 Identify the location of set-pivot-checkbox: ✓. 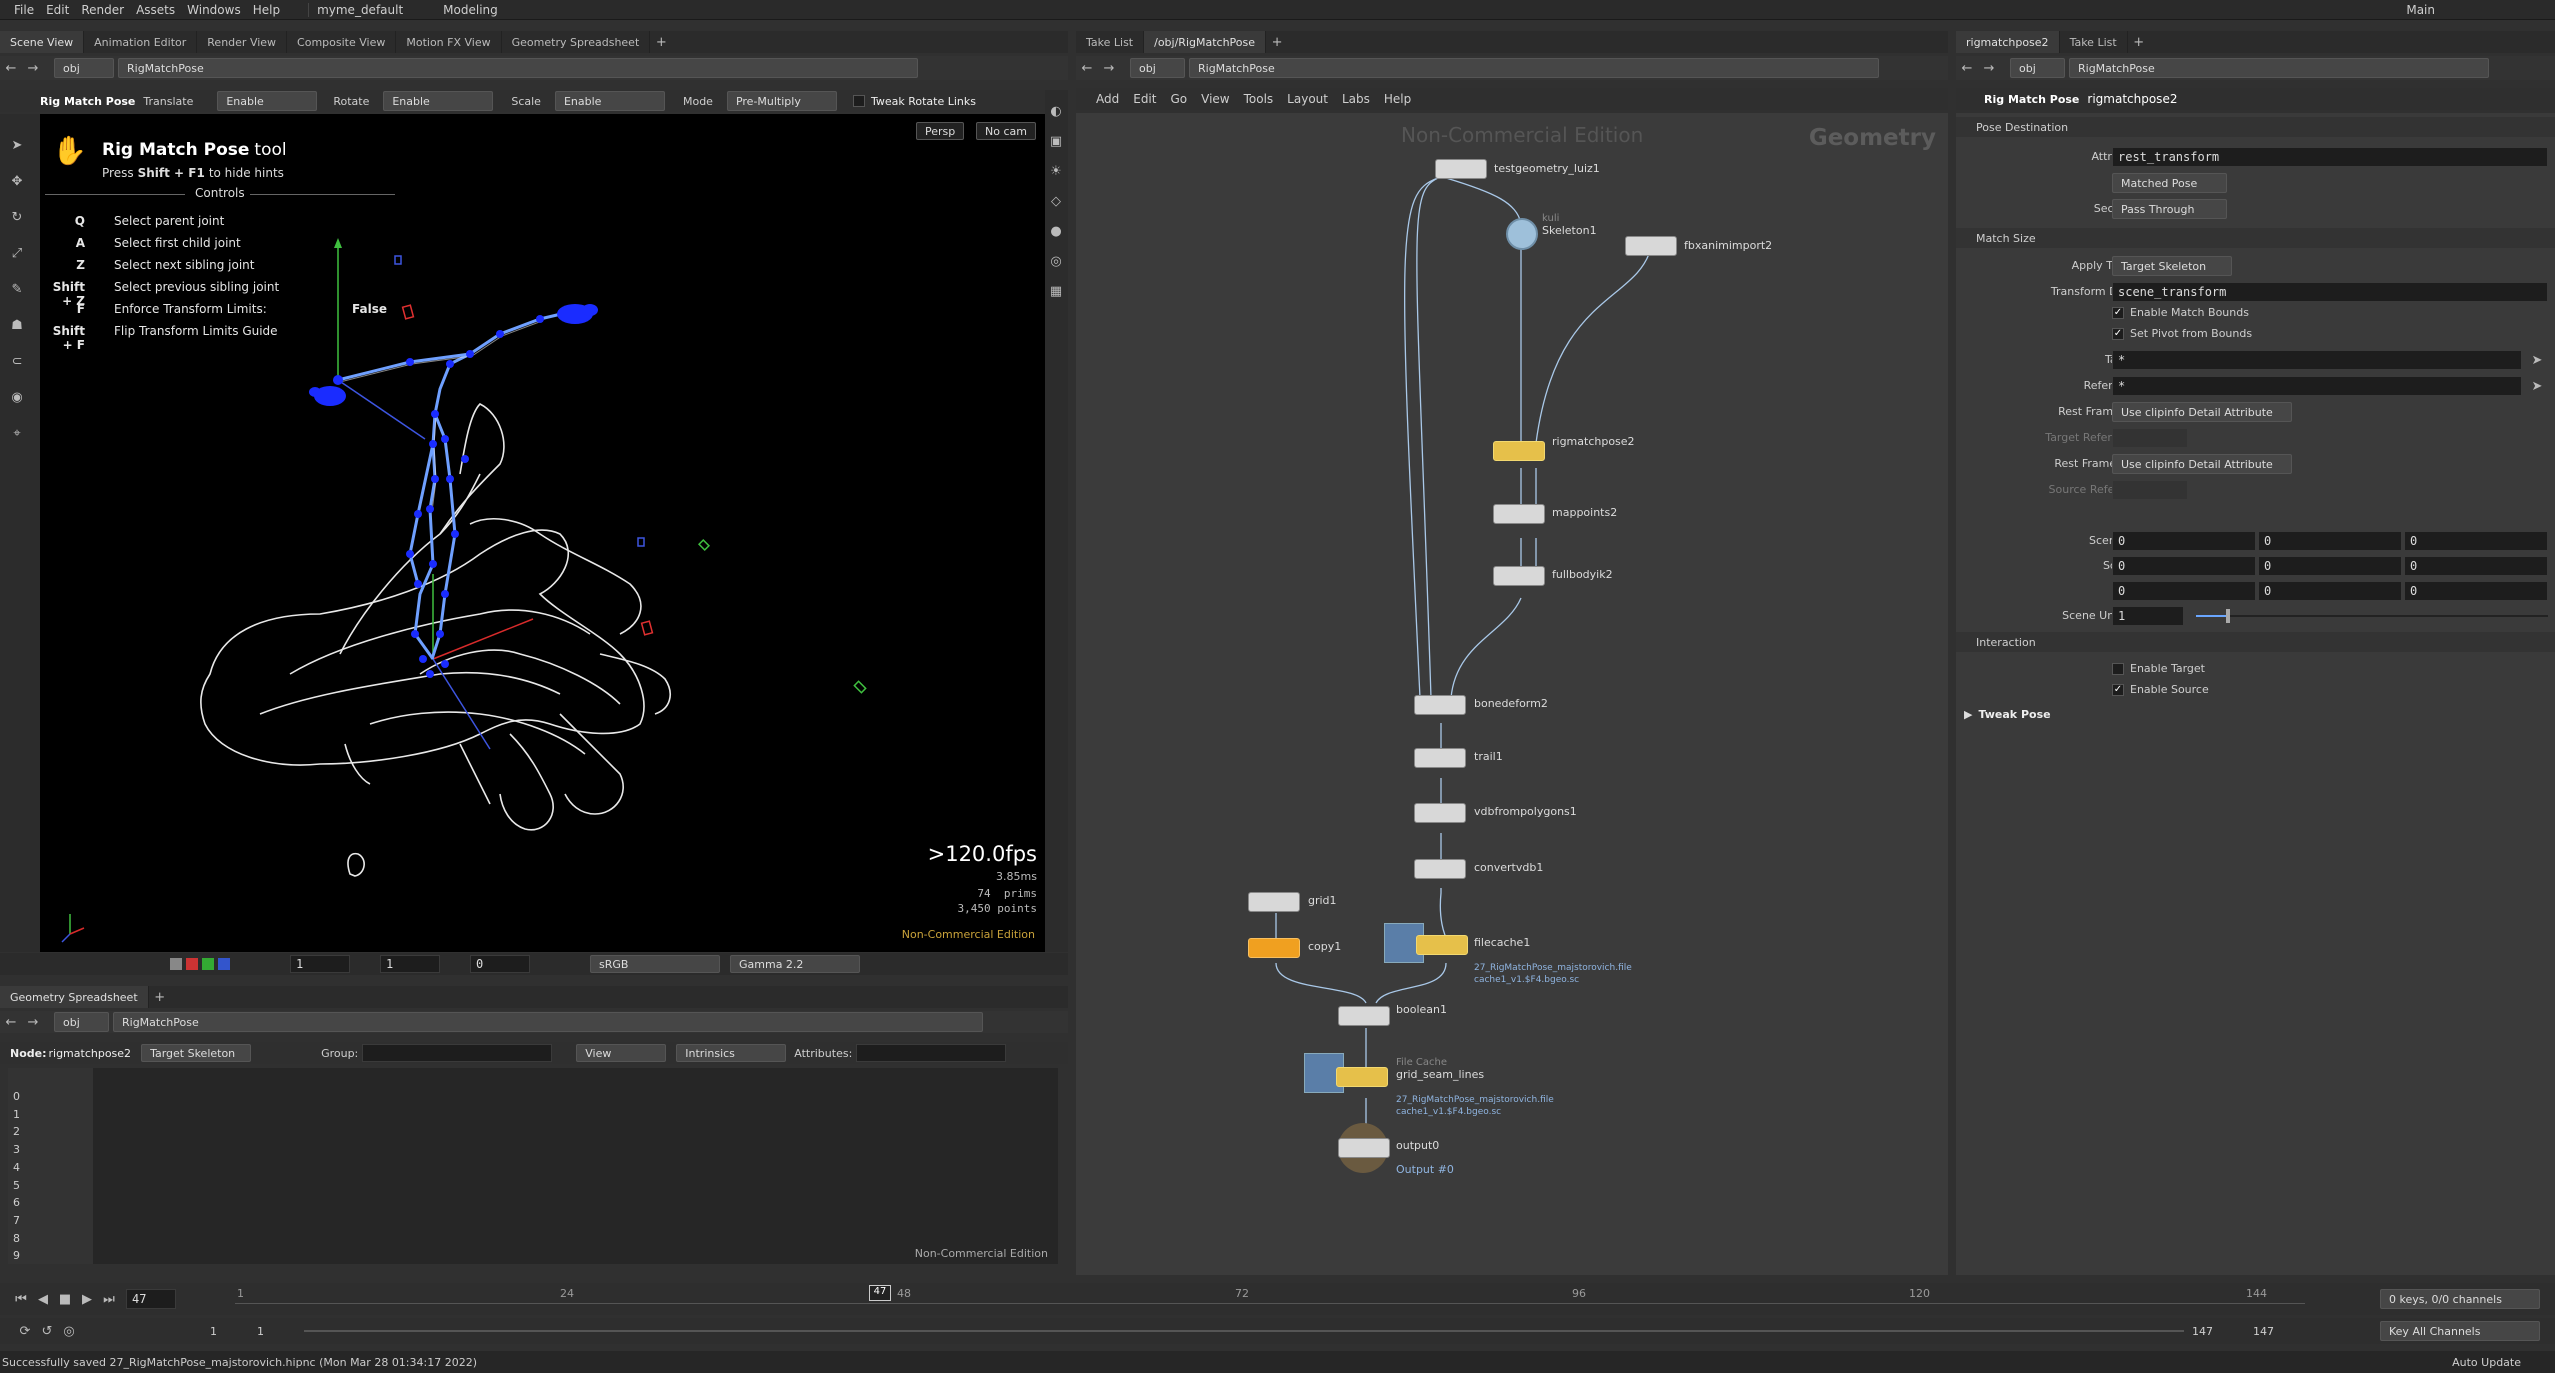
(2118, 333).